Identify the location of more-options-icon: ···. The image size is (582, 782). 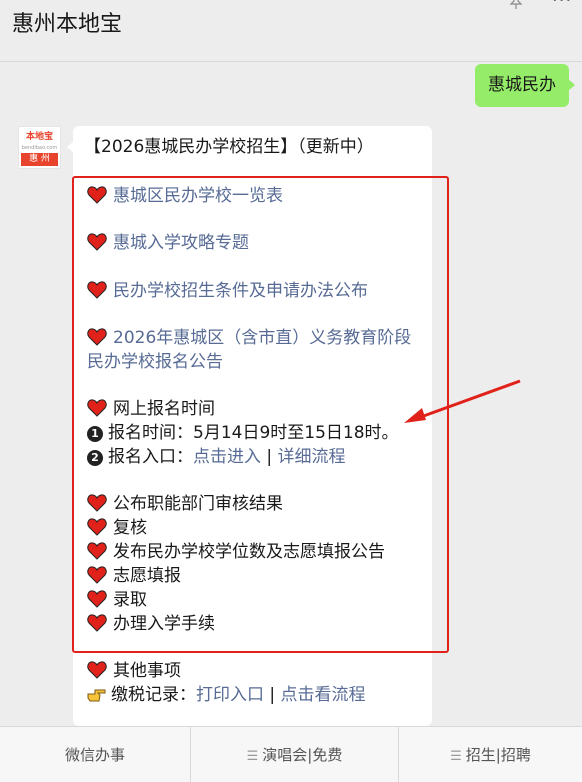
(562, 5).